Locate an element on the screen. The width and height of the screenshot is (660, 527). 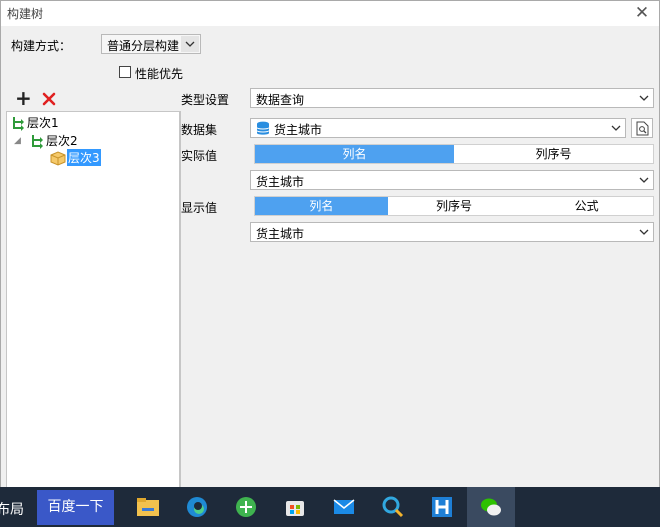
type-select: 数据查询 is located at coordinates (452, 98).